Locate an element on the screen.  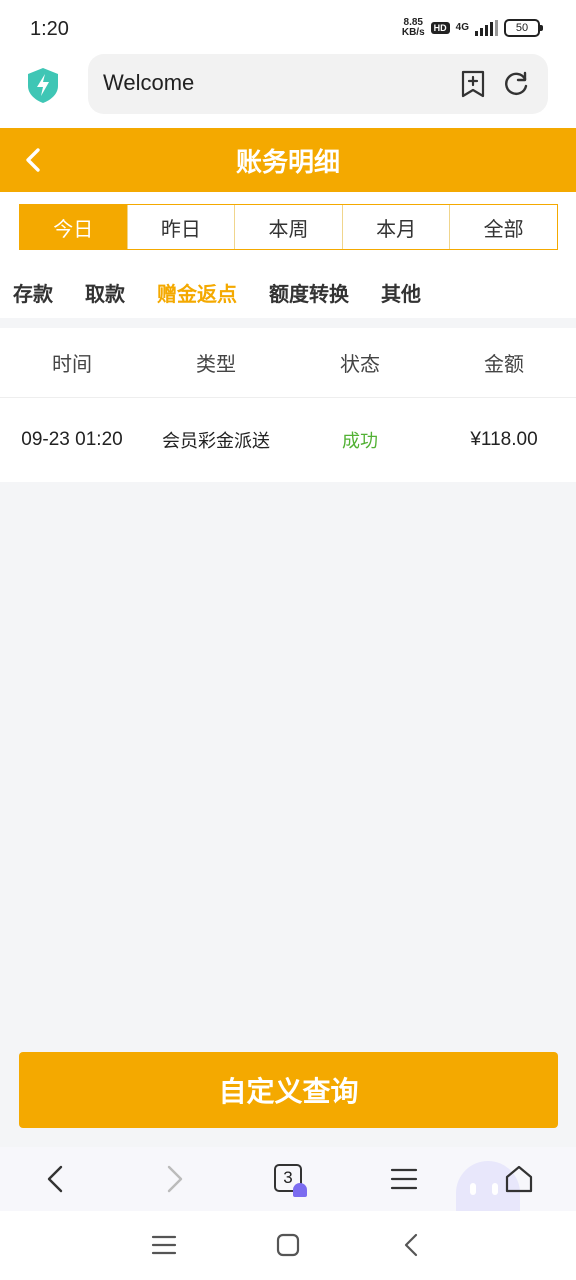
signal-icon is located at coordinates (486, 28).